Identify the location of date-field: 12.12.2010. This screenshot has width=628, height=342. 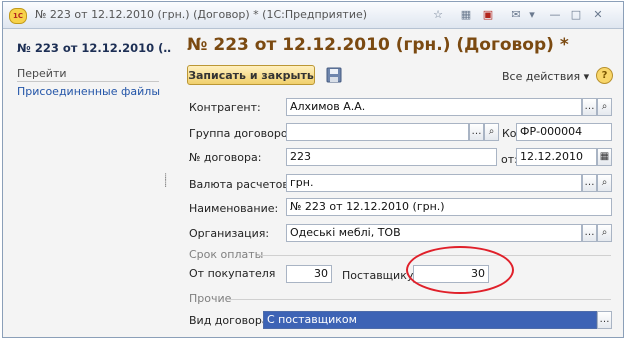
(556, 157).